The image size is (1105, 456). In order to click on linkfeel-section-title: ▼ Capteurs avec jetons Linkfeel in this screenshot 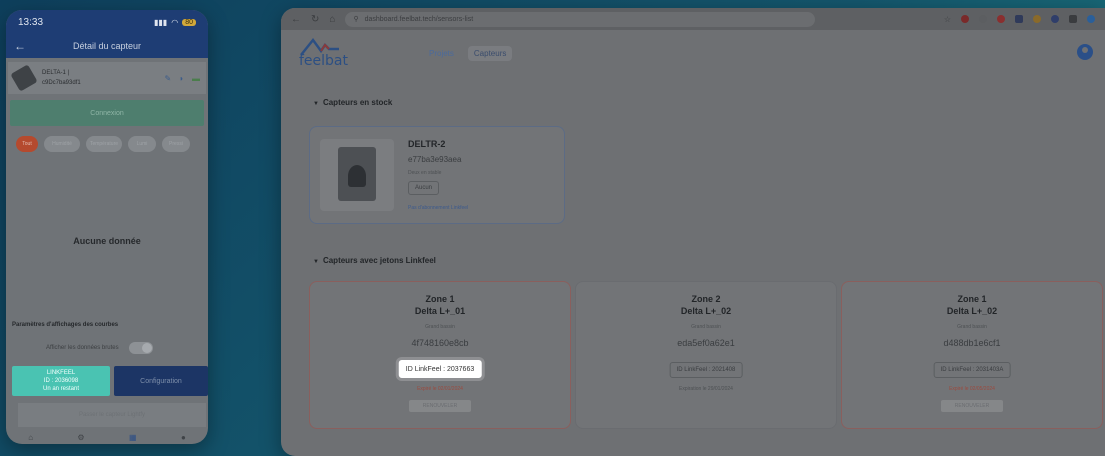, I will do `click(374, 260)`.